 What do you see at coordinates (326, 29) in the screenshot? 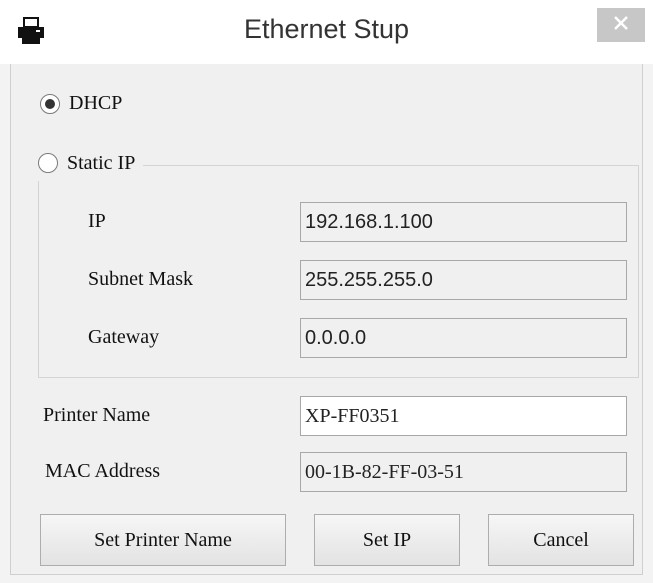
I see `window-title: Ethernet Stup` at bounding box center [326, 29].